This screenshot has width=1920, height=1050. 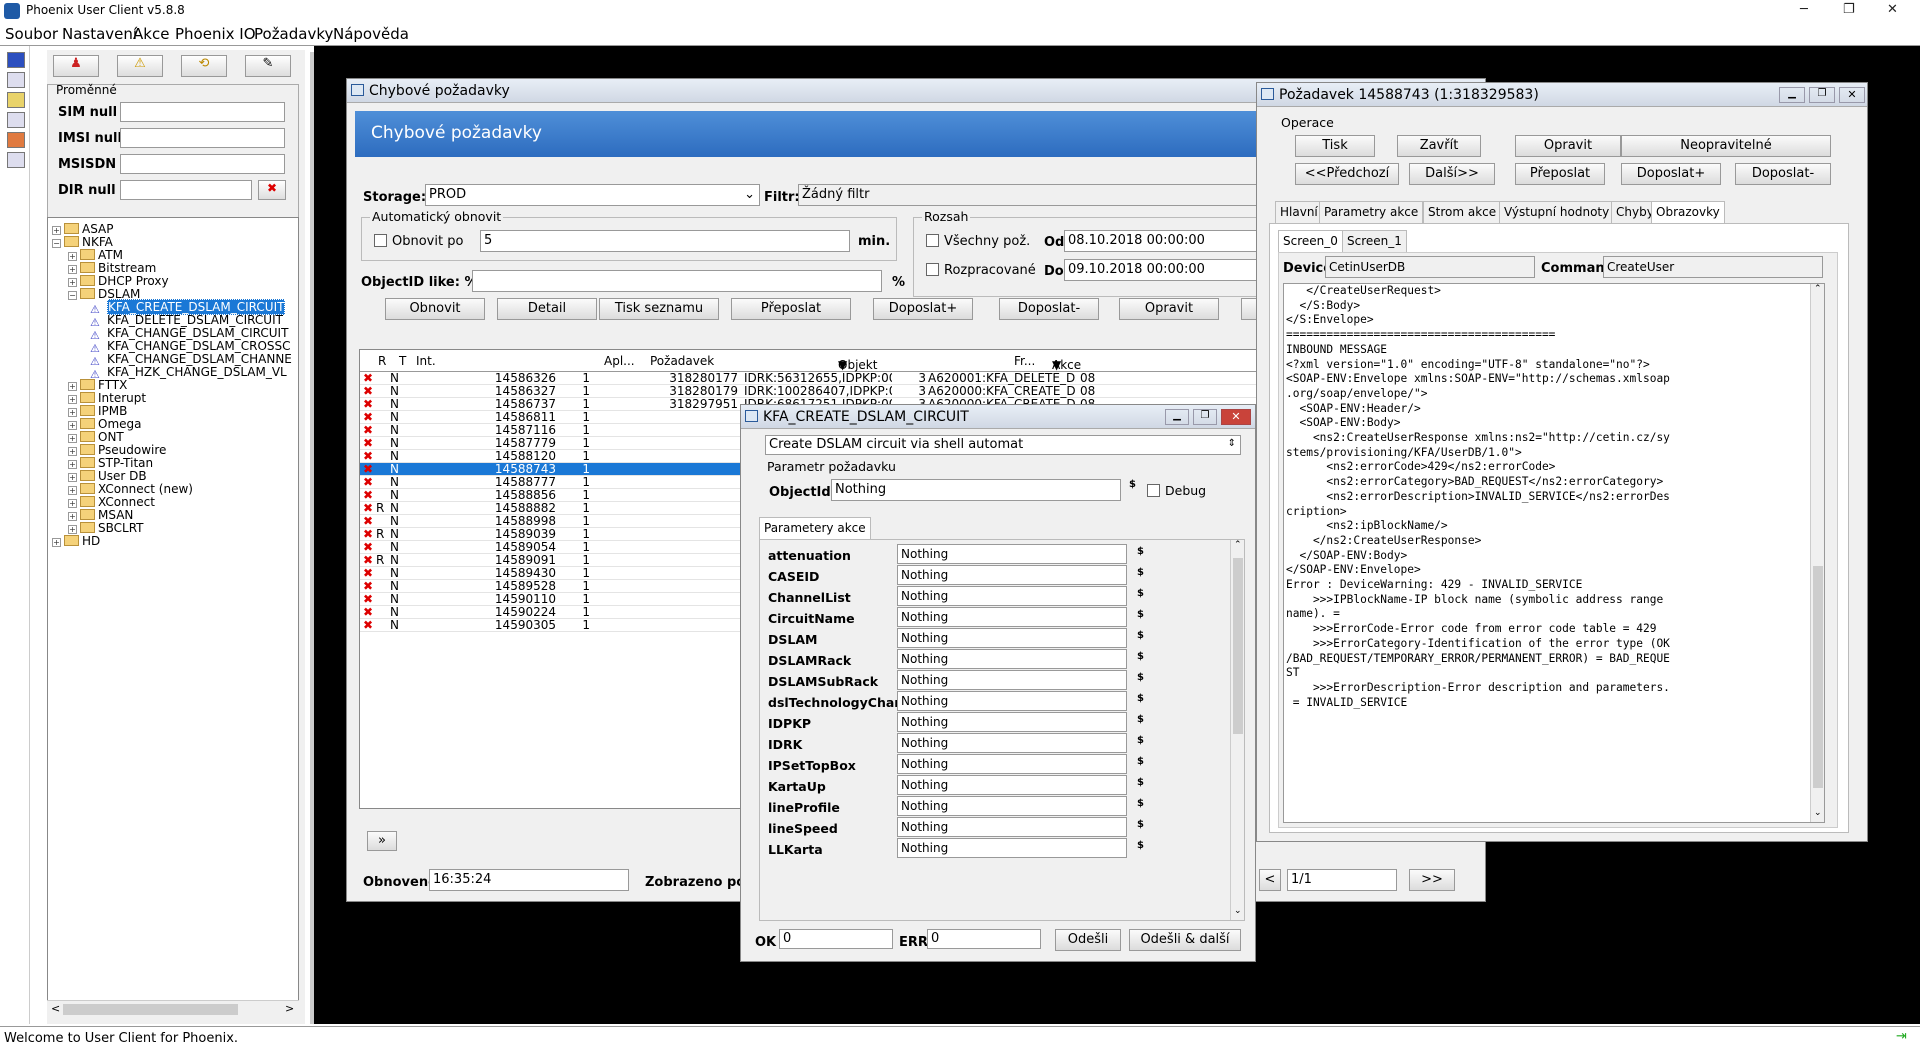 What do you see at coordinates (1817, 553) in the screenshot?
I see `message-vscrollbar: ⌃ ⌄` at bounding box center [1817, 553].